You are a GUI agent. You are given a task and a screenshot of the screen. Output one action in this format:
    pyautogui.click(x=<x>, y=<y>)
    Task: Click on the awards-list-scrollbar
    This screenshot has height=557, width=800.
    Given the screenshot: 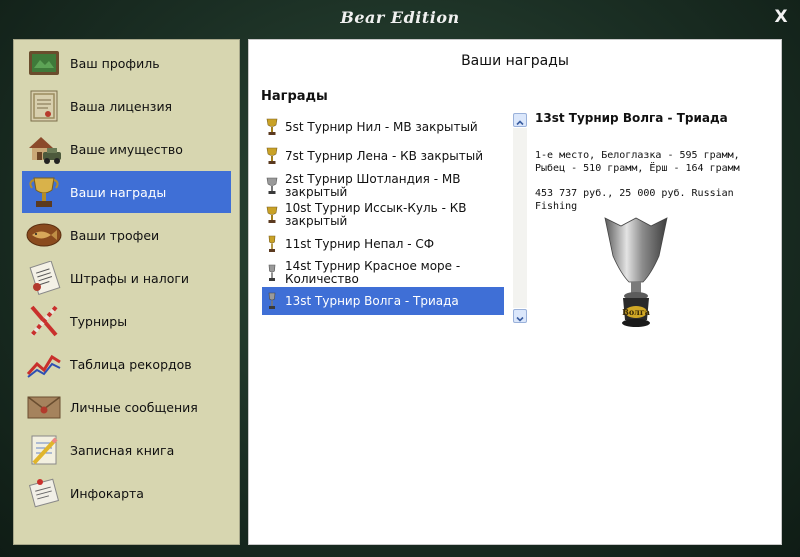 What is the action you would take?
    pyautogui.click(x=520, y=218)
    